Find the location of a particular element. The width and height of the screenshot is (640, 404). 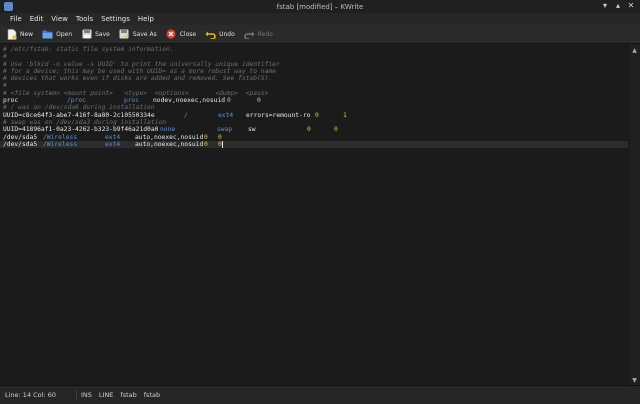

save-as-label: Save As is located at coordinates (144, 34).